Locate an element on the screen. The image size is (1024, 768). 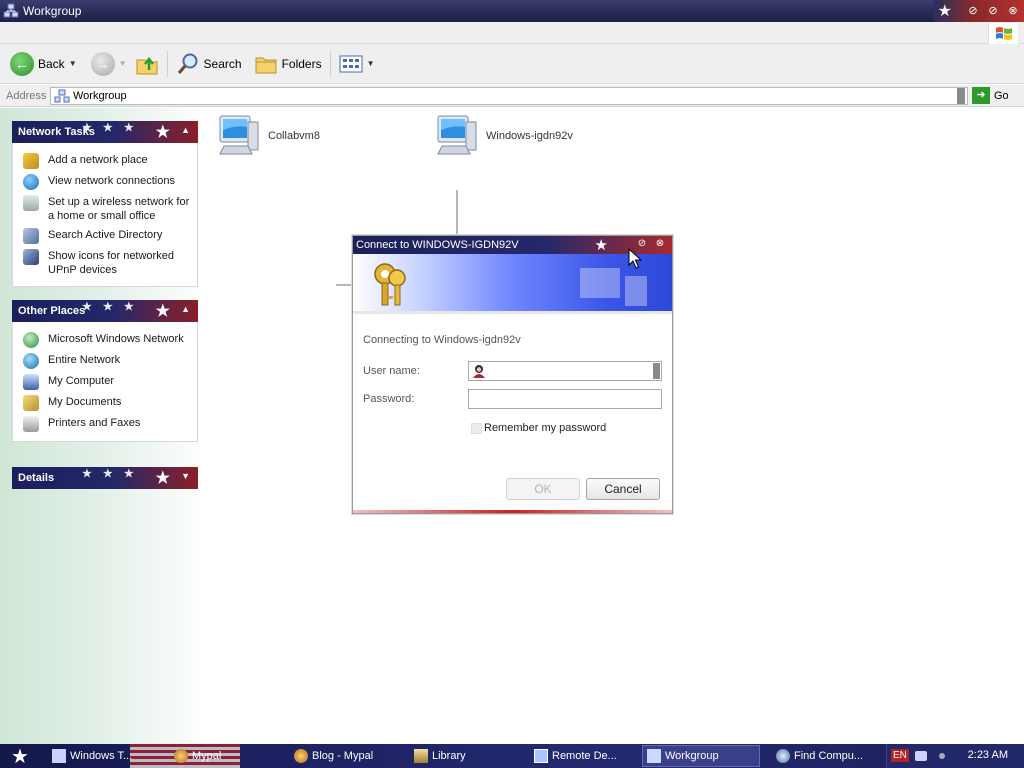
taskbar-item-label: Library is located at coordinates (449, 756).